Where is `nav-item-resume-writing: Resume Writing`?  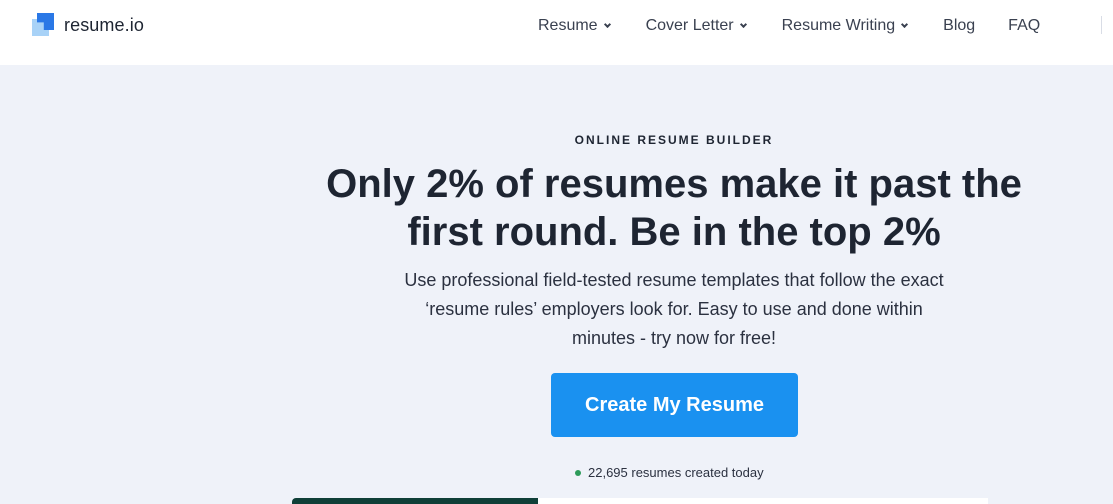
nav-item-resume-writing: Resume Writing is located at coordinates (845, 26).